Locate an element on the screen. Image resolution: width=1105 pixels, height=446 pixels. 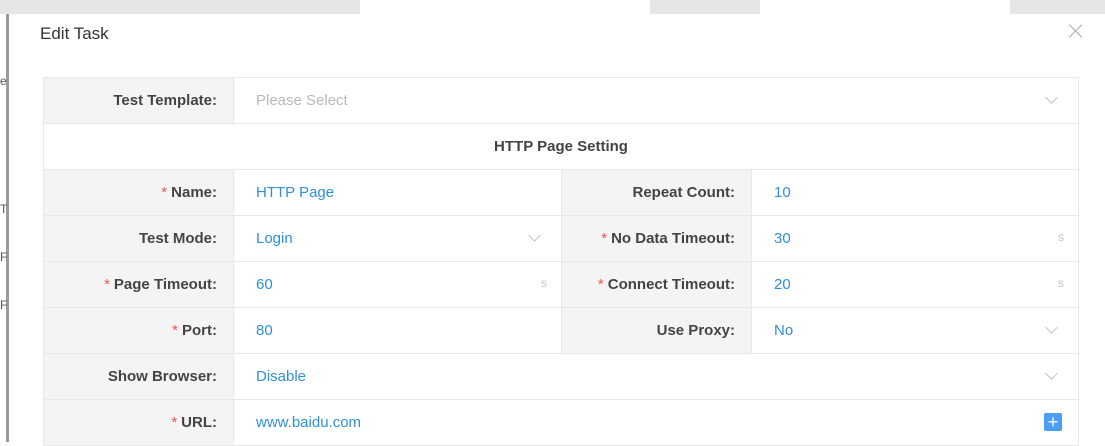
background-page-edge: e T F F is located at coordinates (11, 228).